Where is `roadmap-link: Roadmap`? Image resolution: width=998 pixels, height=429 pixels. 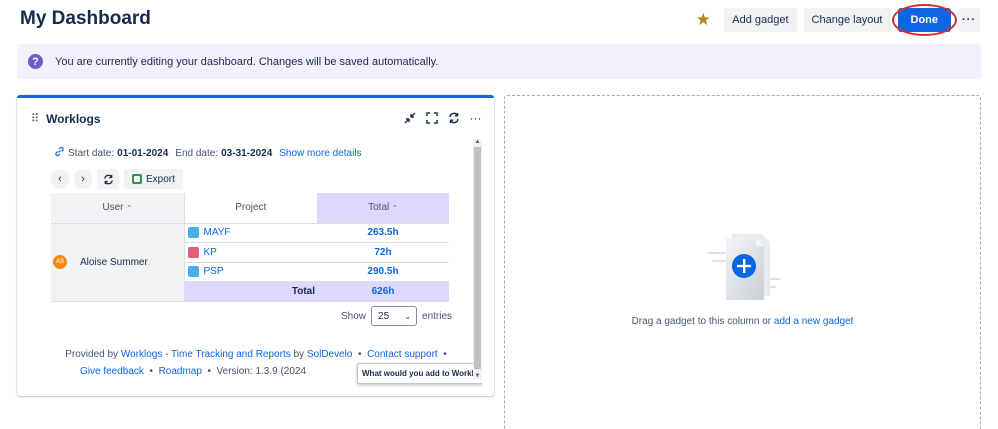
roadmap-link: Roadmap is located at coordinates (180, 371).